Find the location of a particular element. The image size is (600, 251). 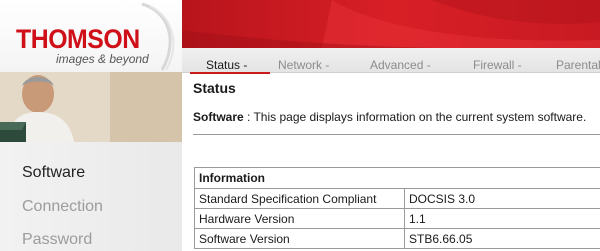

section-divider is located at coordinates (396, 134).